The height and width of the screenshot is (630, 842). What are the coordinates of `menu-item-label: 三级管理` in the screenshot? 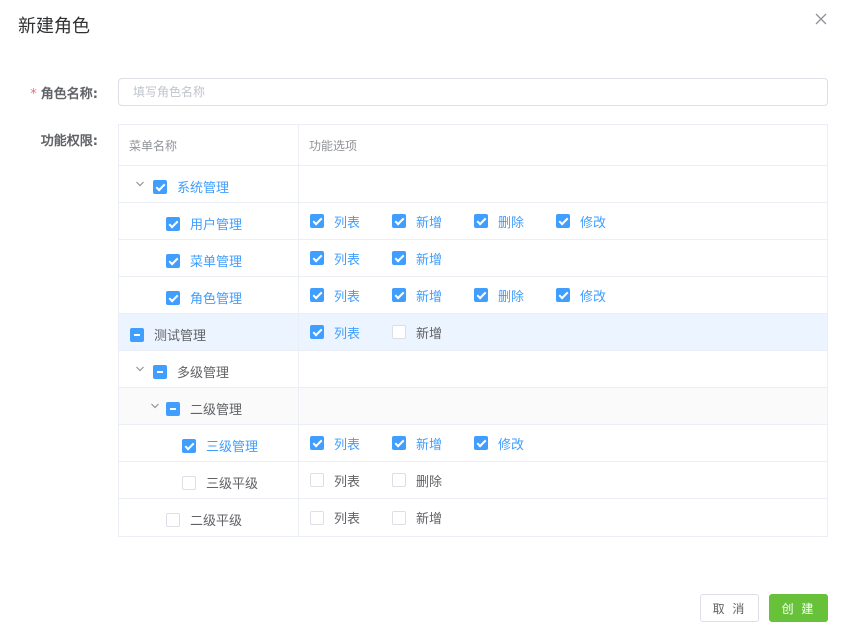 It's located at (232, 447).